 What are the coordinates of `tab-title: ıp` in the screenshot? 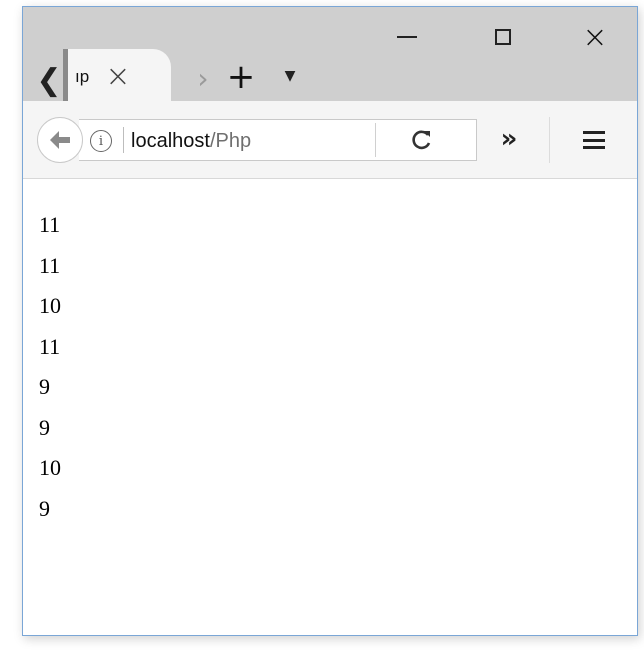 It's located at (82, 77).